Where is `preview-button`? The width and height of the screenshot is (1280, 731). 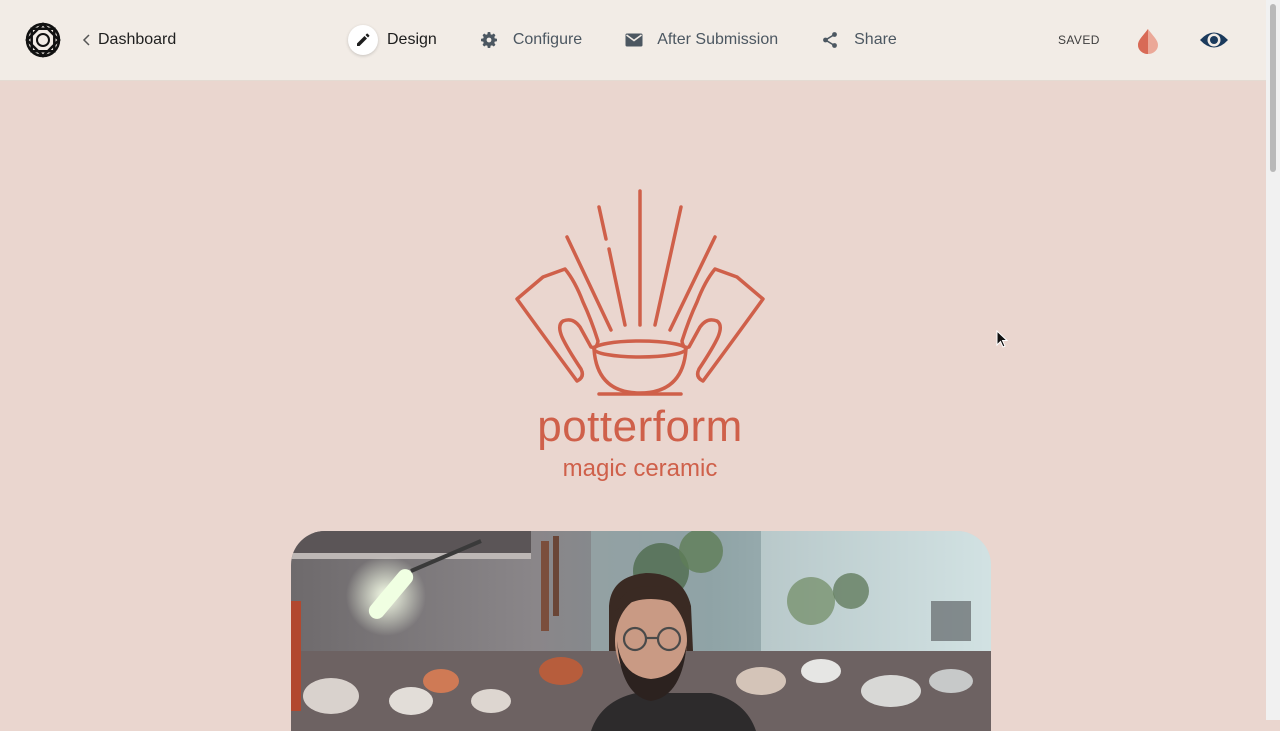 preview-button is located at coordinates (1214, 40).